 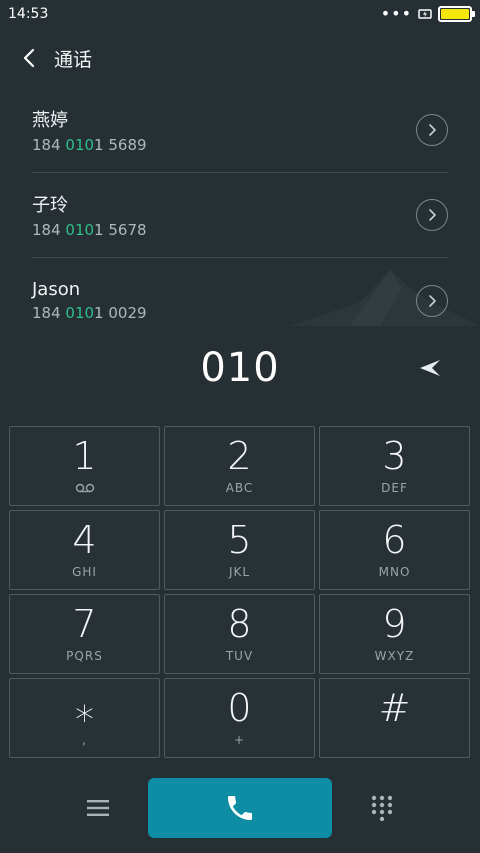 What do you see at coordinates (240, 58) in the screenshot?
I see `header: 通话` at bounding box center [240, 58].